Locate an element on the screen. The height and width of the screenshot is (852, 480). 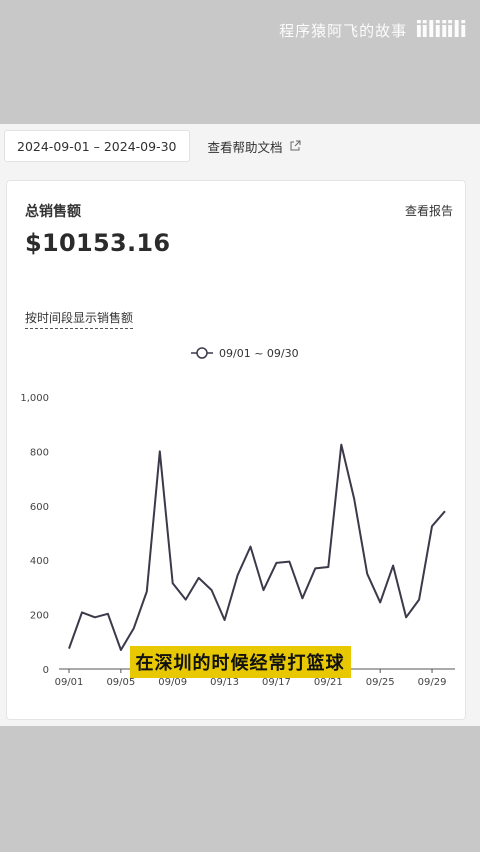
y-tick-label: 200 is located at coordinates (39, 616).